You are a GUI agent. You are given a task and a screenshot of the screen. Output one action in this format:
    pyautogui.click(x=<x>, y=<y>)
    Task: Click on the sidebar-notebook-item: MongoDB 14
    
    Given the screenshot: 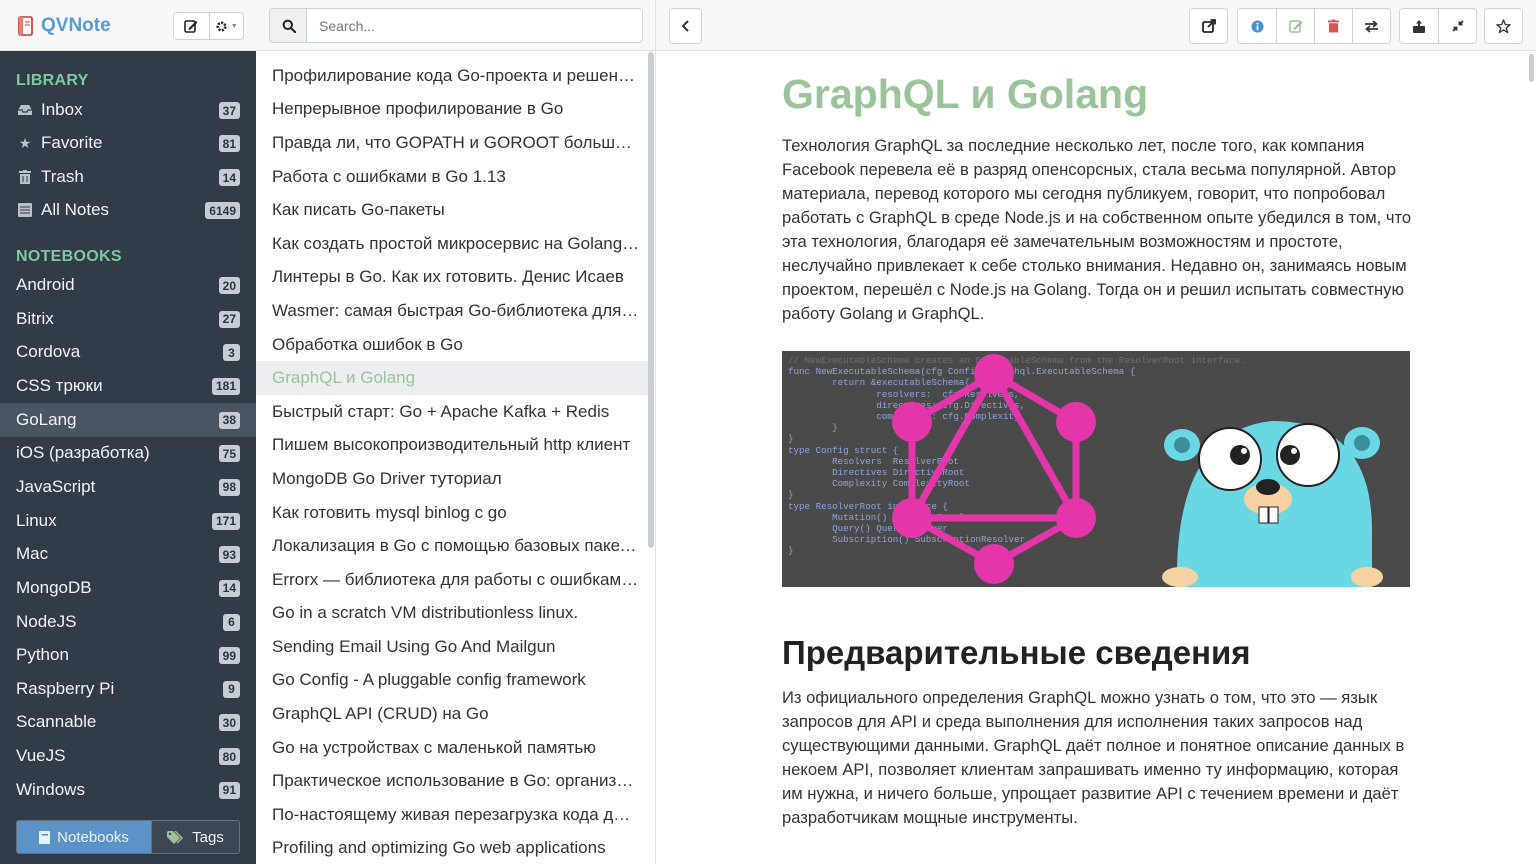 What is the action you would take?
    pyautogui.click(x=128, y=588)
    